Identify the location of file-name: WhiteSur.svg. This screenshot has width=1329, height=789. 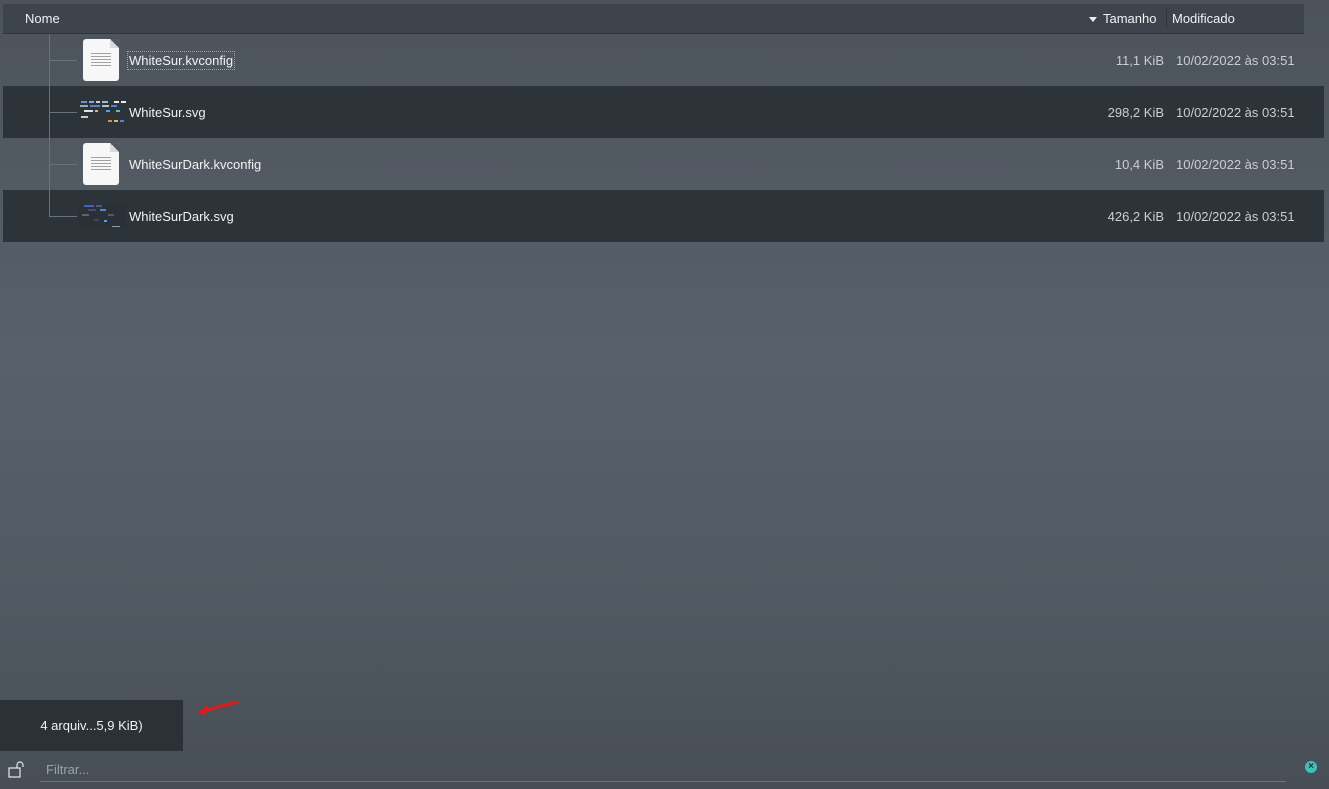
(167, 112).